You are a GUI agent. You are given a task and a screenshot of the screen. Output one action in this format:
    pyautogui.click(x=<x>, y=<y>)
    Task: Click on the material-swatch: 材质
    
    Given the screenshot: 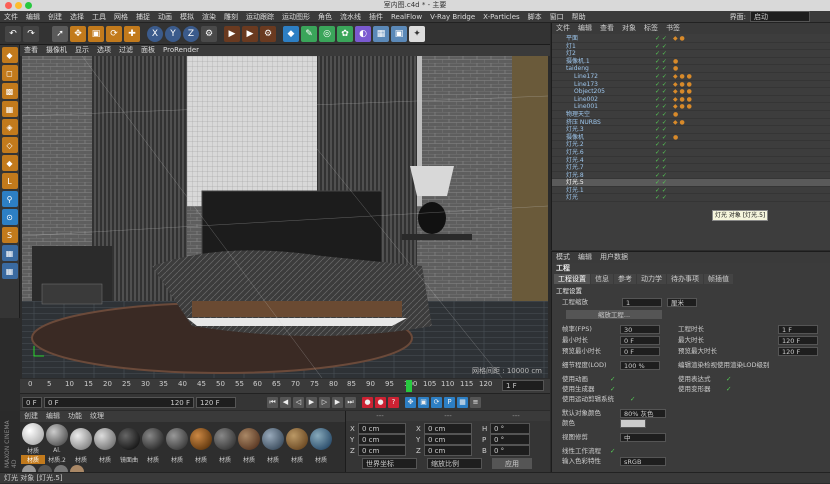 What is the action you would take?
    pyautogui.click(x=33, y=438)
    